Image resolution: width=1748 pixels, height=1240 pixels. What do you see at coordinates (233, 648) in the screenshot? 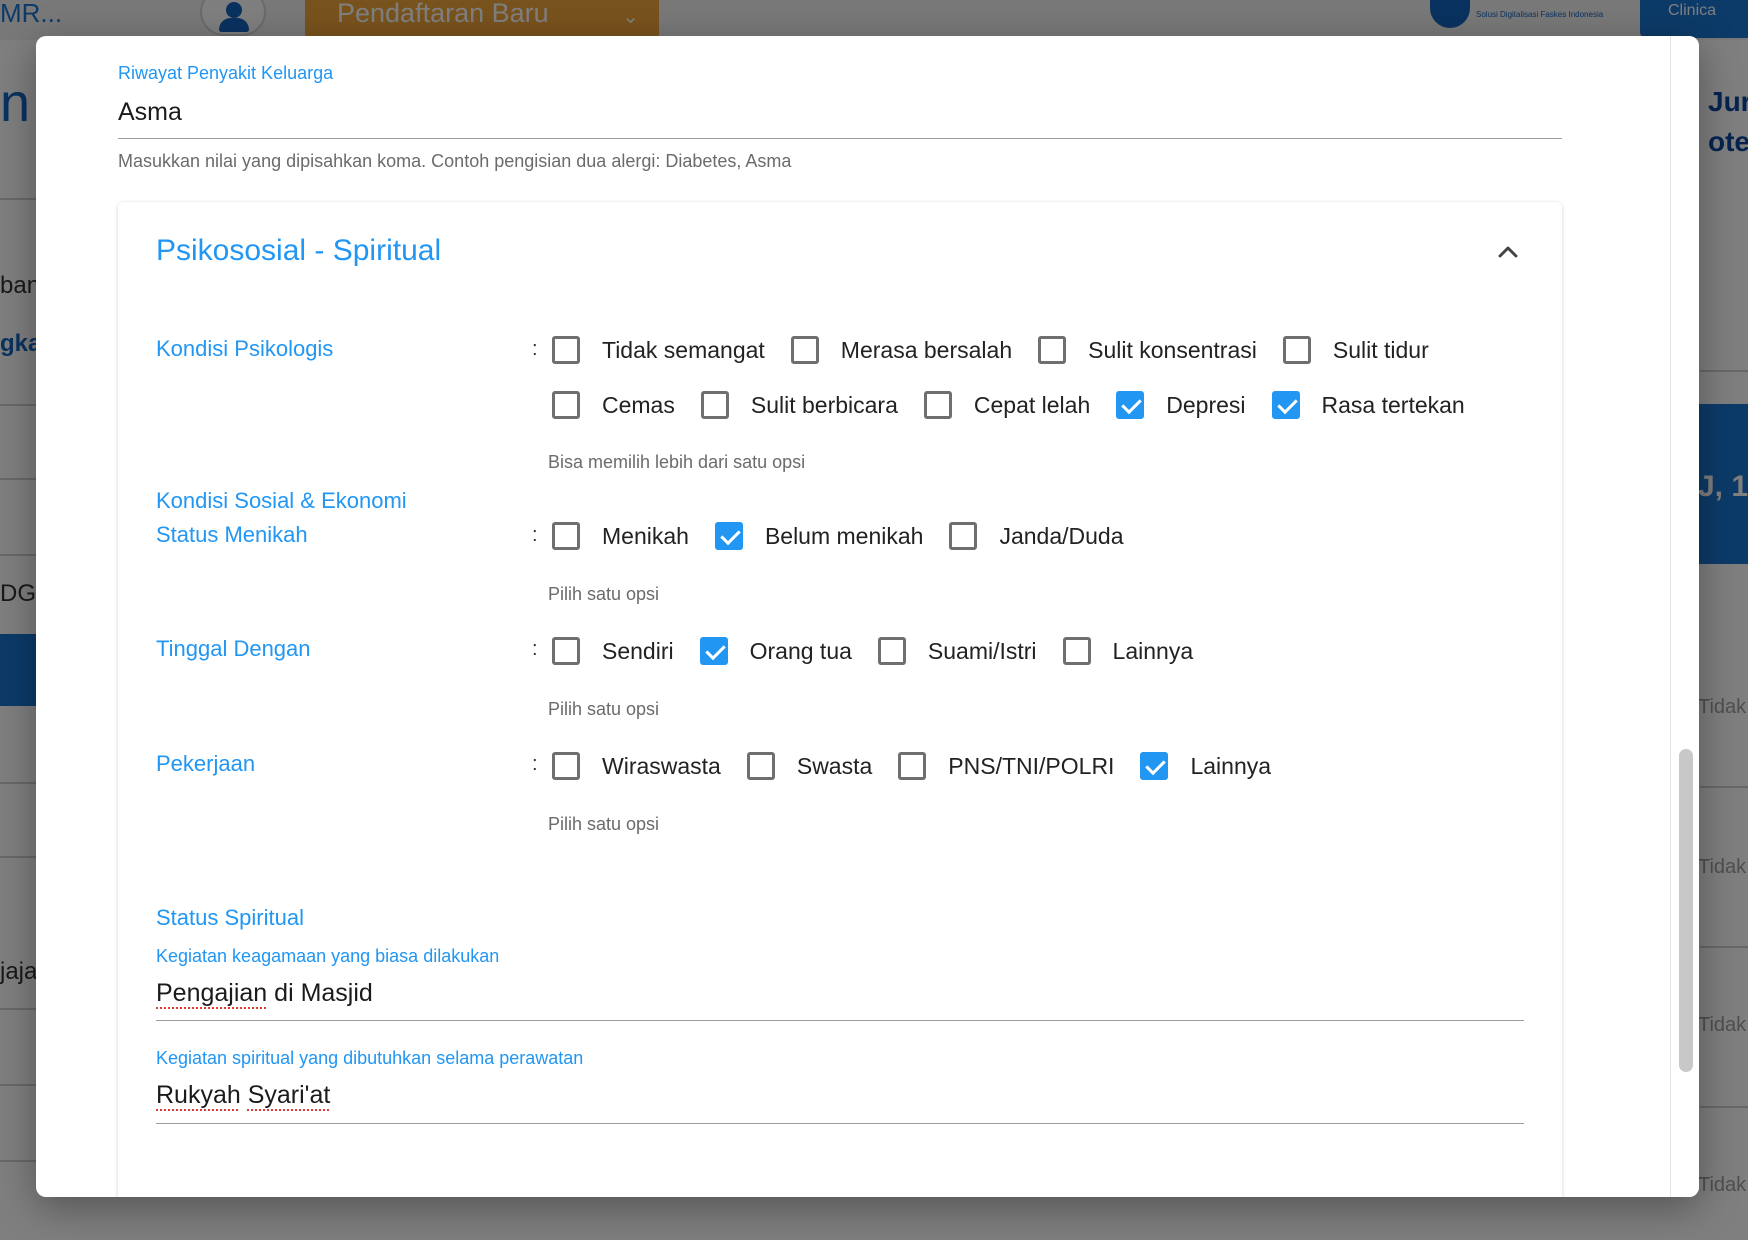
I see `living-with-label: Tinggal Dengan` at bounding box center [233, 648].